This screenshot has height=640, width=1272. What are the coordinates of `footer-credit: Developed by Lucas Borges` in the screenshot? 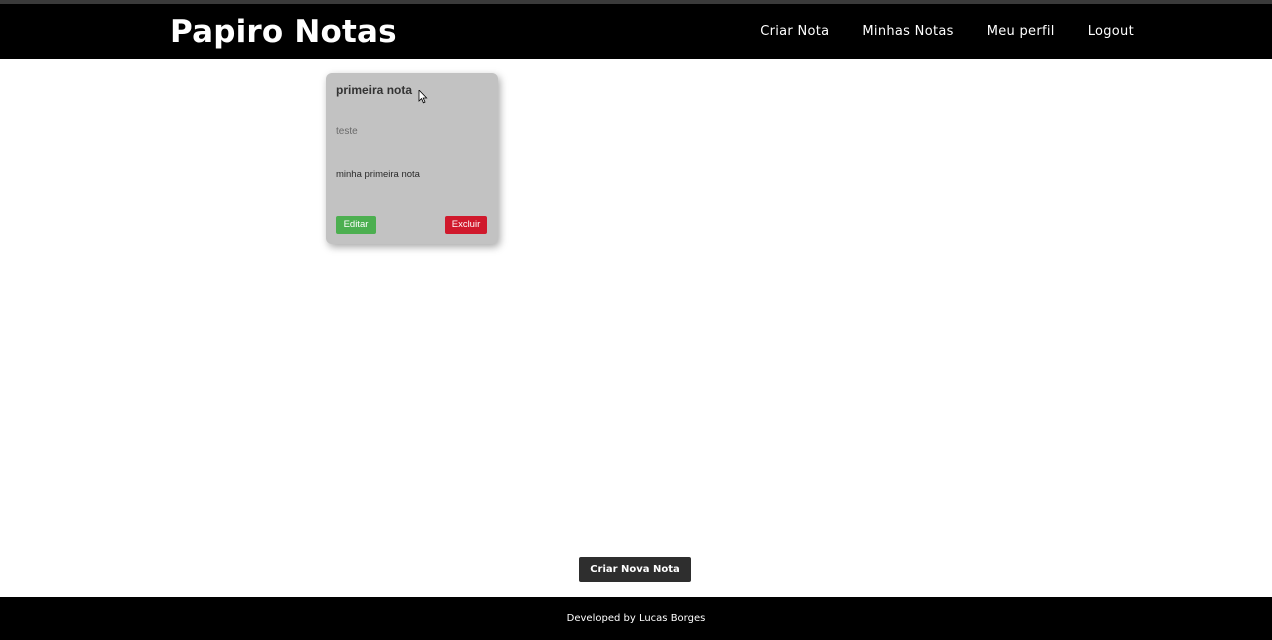 It's located at (636, 618).